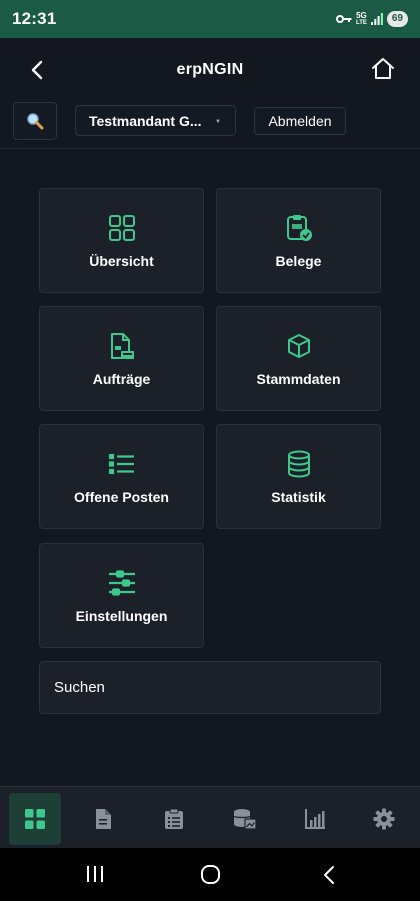 Image resolution: width=420 pixels, height=901 pixels. What do you see at coordinates (121, 379) in the screenshot?
I see `tile-label: Aufträge` at bounding box center [121, 379].